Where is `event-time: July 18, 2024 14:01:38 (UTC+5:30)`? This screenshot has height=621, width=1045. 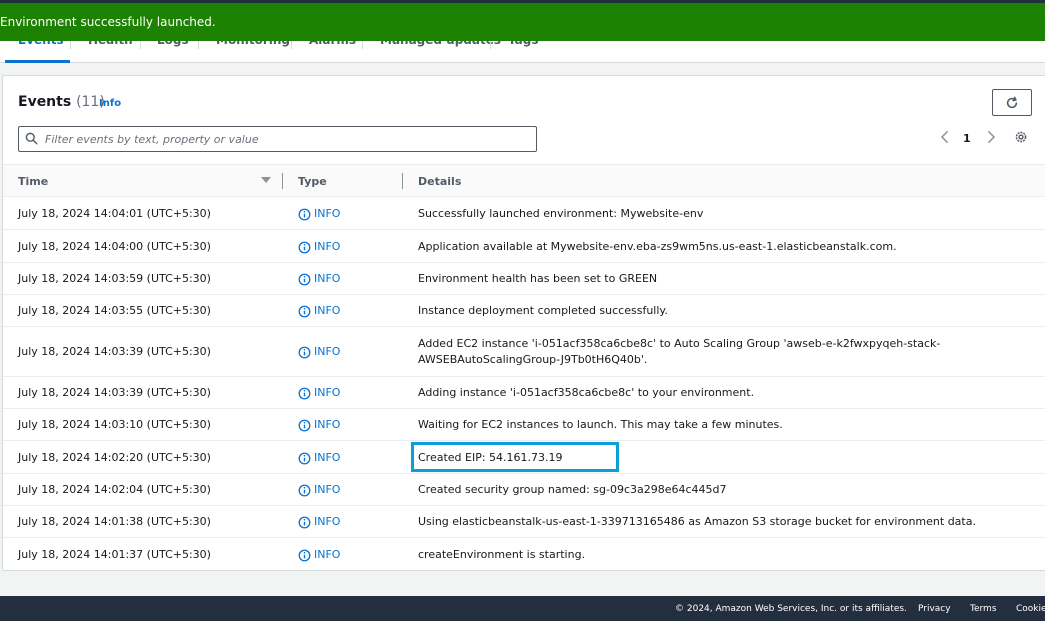
event-time: July 18, 2024 14:01:38 (UTC+5:30) is located at coordinates (114, 521).